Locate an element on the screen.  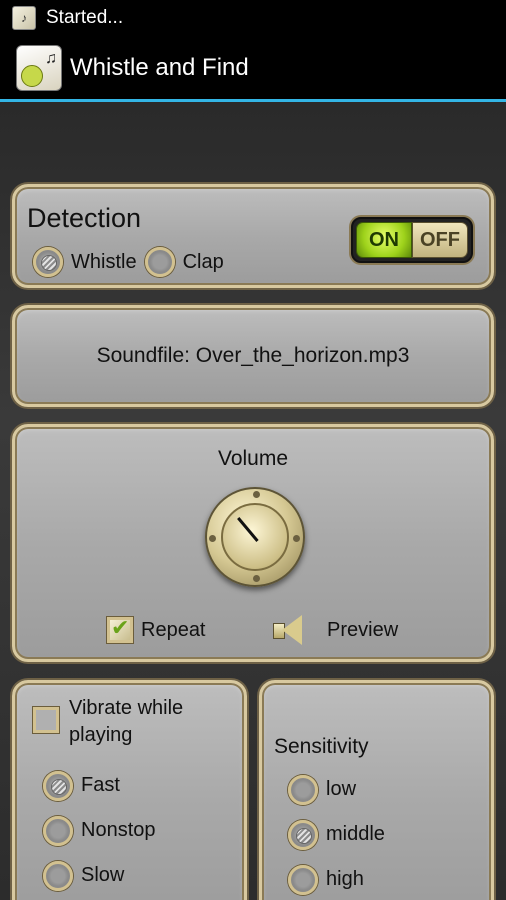
sensitivity-middle-radio is located at coordinates (303, 834).